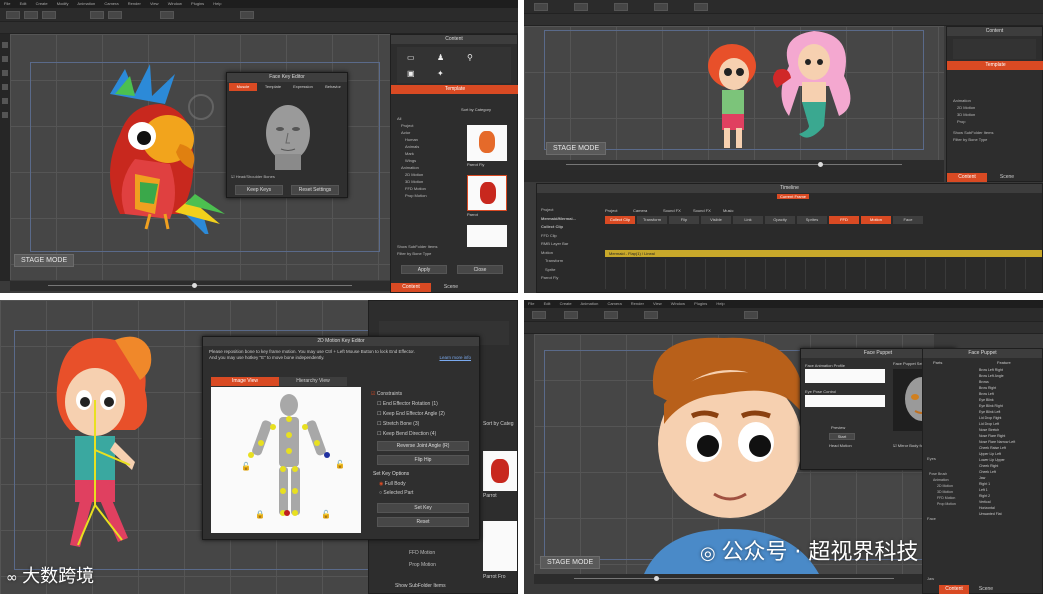  I want to click on track-row: Project, so click(558, 210).